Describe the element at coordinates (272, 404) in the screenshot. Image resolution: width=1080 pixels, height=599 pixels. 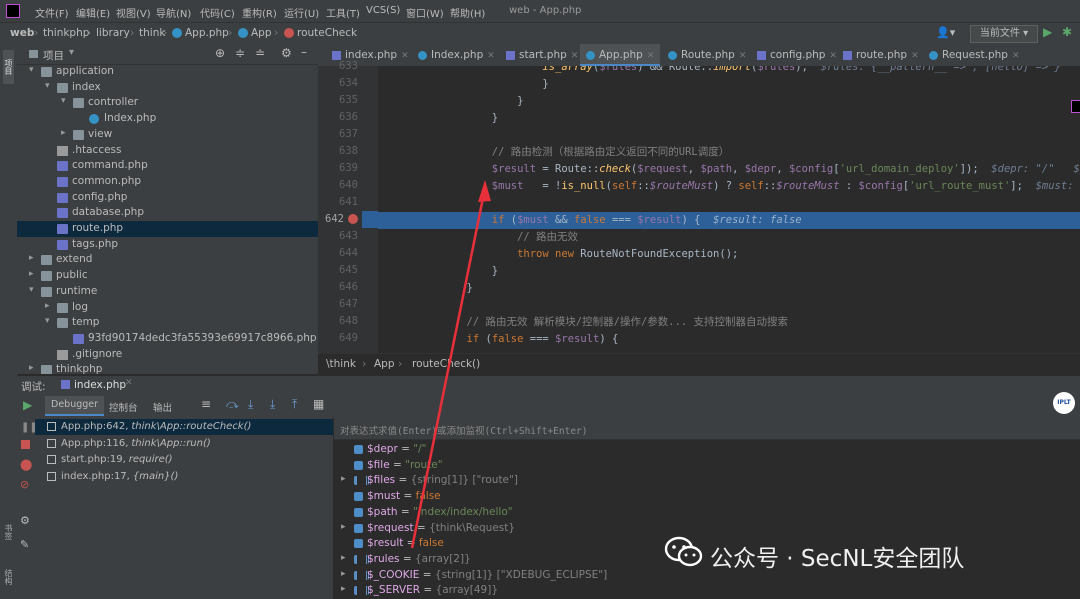
I see `force-step-into-icon: ⤓` at that location.